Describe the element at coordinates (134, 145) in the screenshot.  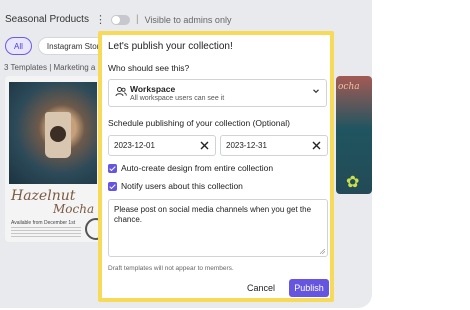
I see `start-date-value: 2023-12-01` at that location.